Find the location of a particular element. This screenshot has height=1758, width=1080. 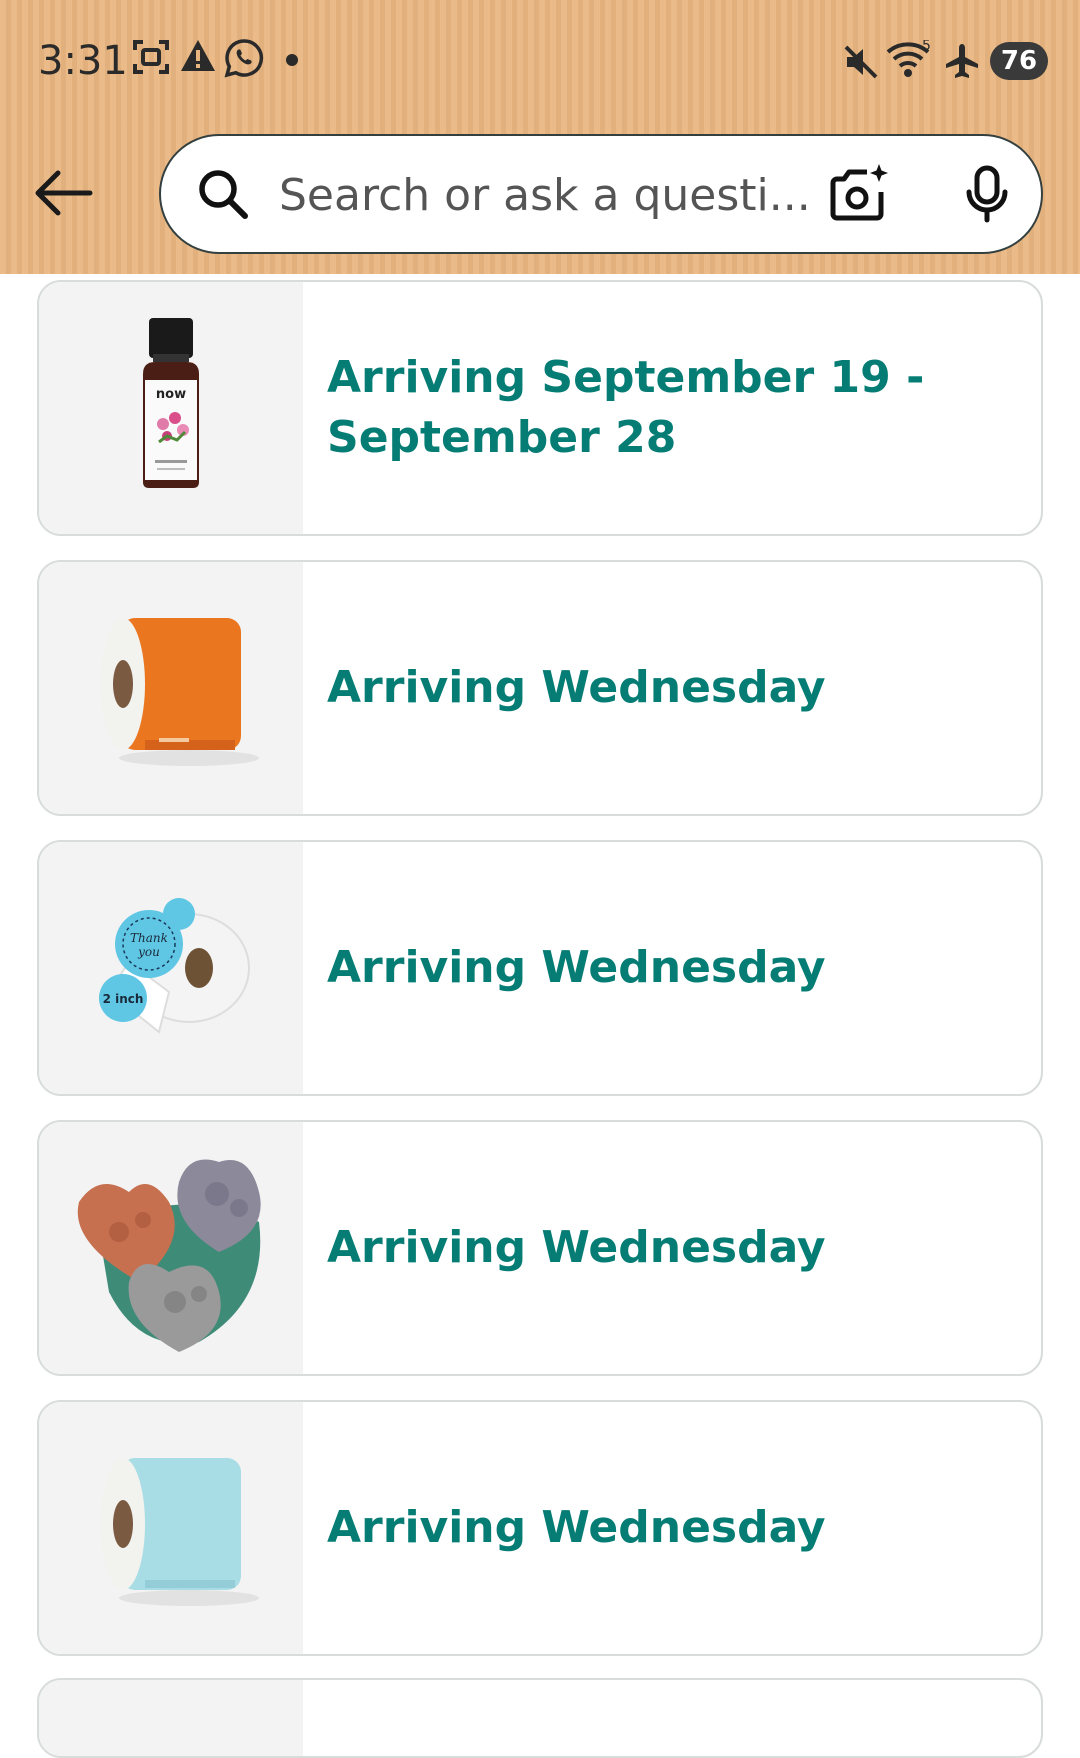

svg-text: you is located at coordinates (148, 952).